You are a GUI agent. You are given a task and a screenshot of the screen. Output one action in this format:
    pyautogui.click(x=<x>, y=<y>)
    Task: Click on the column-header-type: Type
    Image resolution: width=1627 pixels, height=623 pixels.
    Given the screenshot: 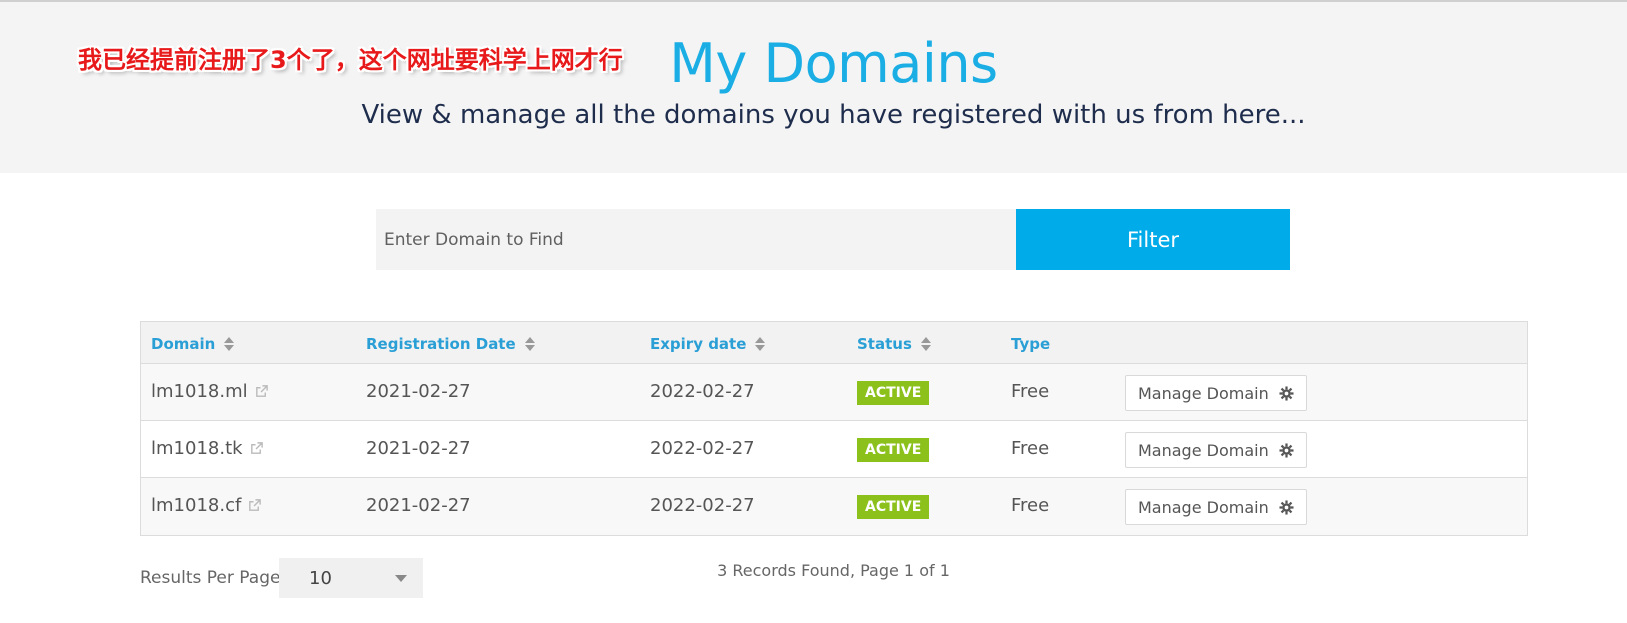 What is the action you would take?
    pyautogui.click(x=1030, y=344)
    